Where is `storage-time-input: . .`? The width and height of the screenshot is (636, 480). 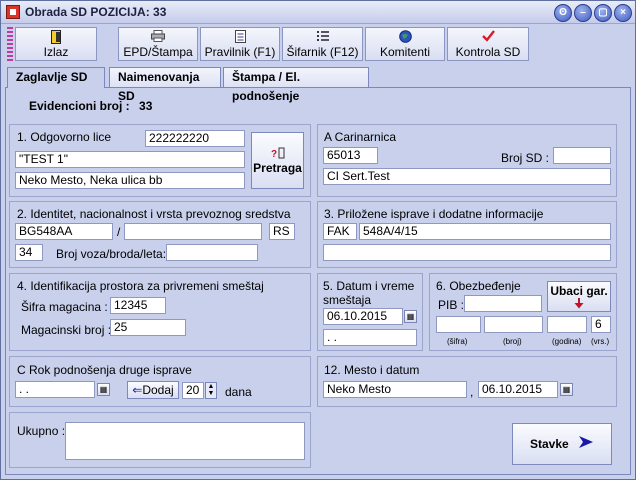 storage-time-input: . . is located at coordinates (370, 337).